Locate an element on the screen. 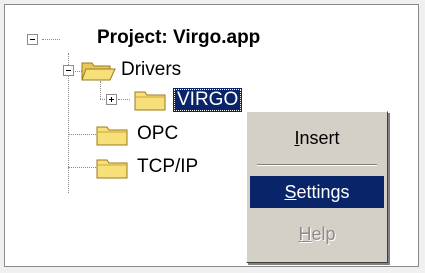 This screenshot has width=425, height=273. menu-item-help-accel: H is located at coordinates (305, 234).